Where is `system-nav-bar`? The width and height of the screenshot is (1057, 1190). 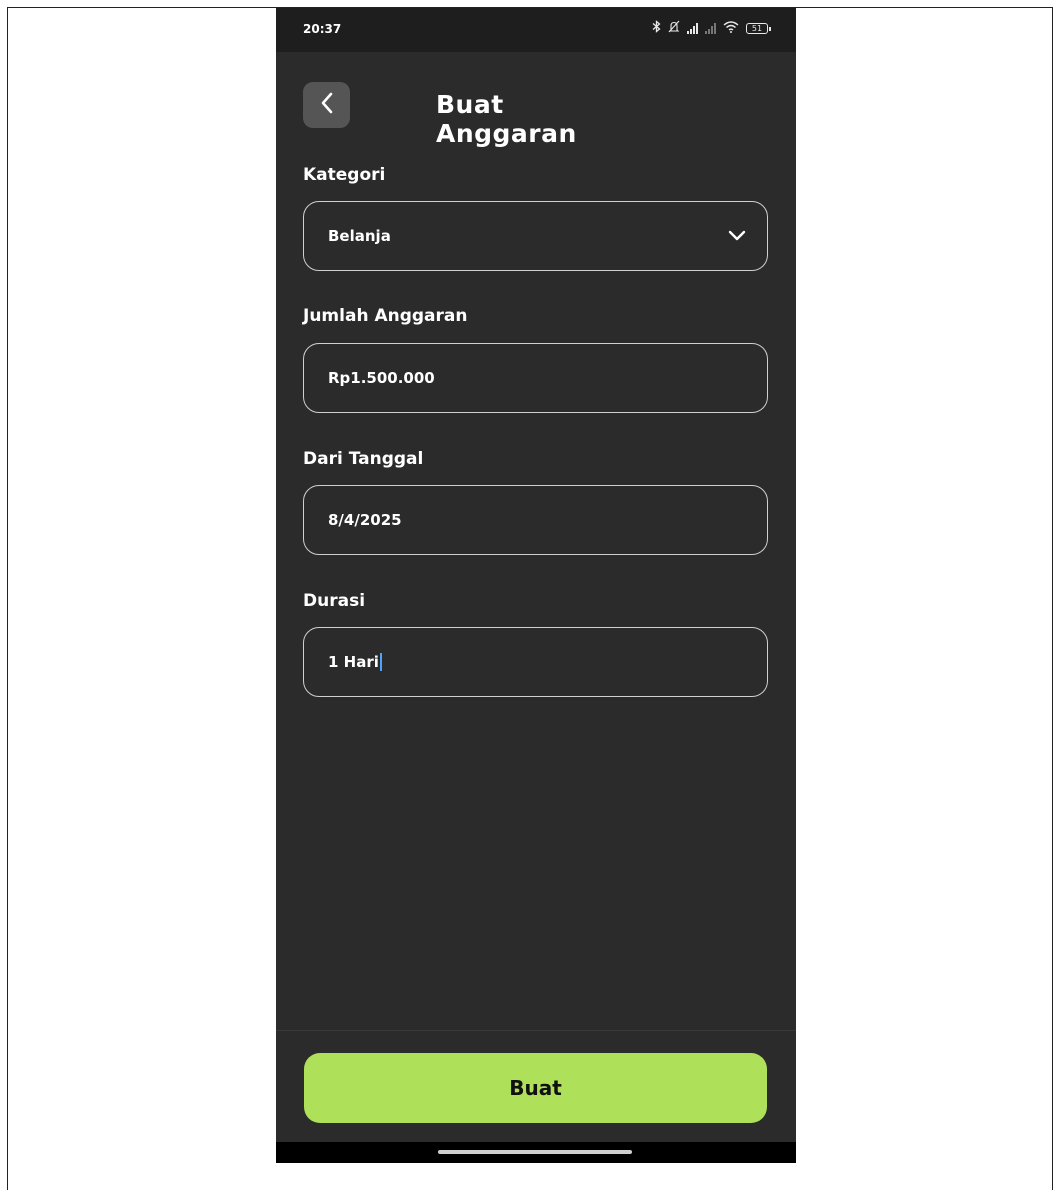
system-nav-bar is located at coordinates (536, 1152).